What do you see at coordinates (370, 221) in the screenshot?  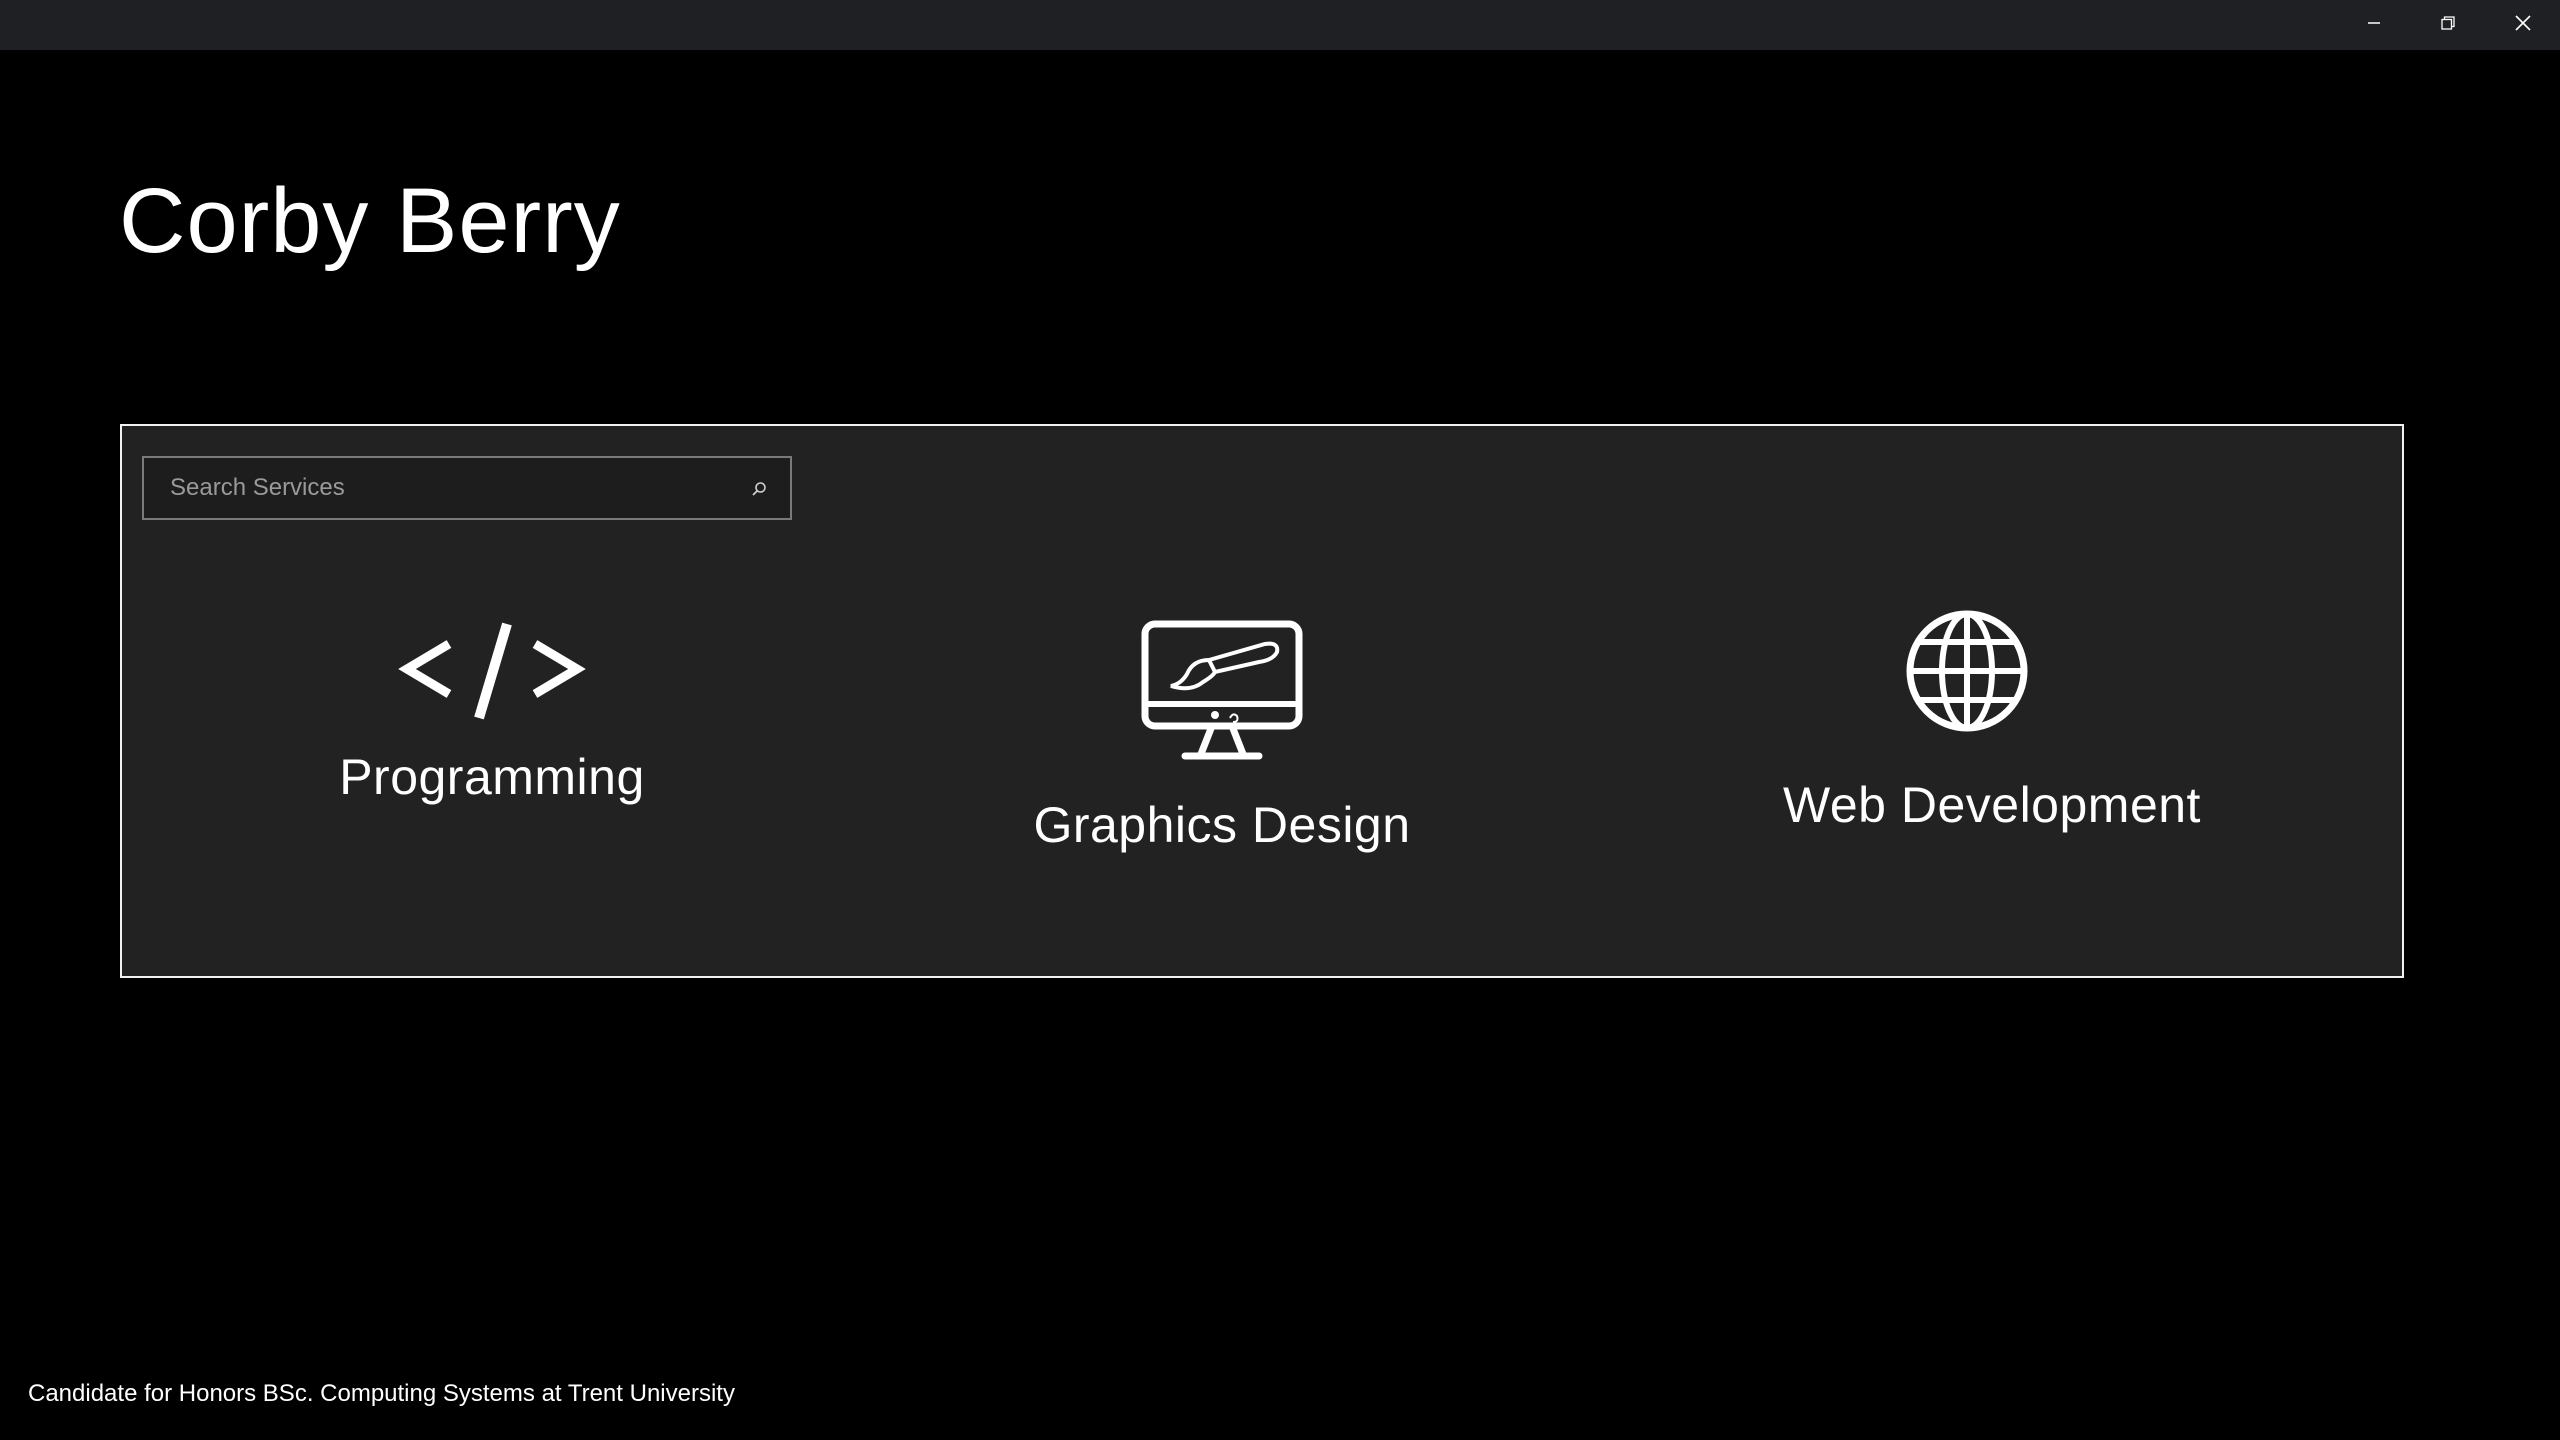 I see `page-title: Corby Berry` at bounding box center [370, 221].